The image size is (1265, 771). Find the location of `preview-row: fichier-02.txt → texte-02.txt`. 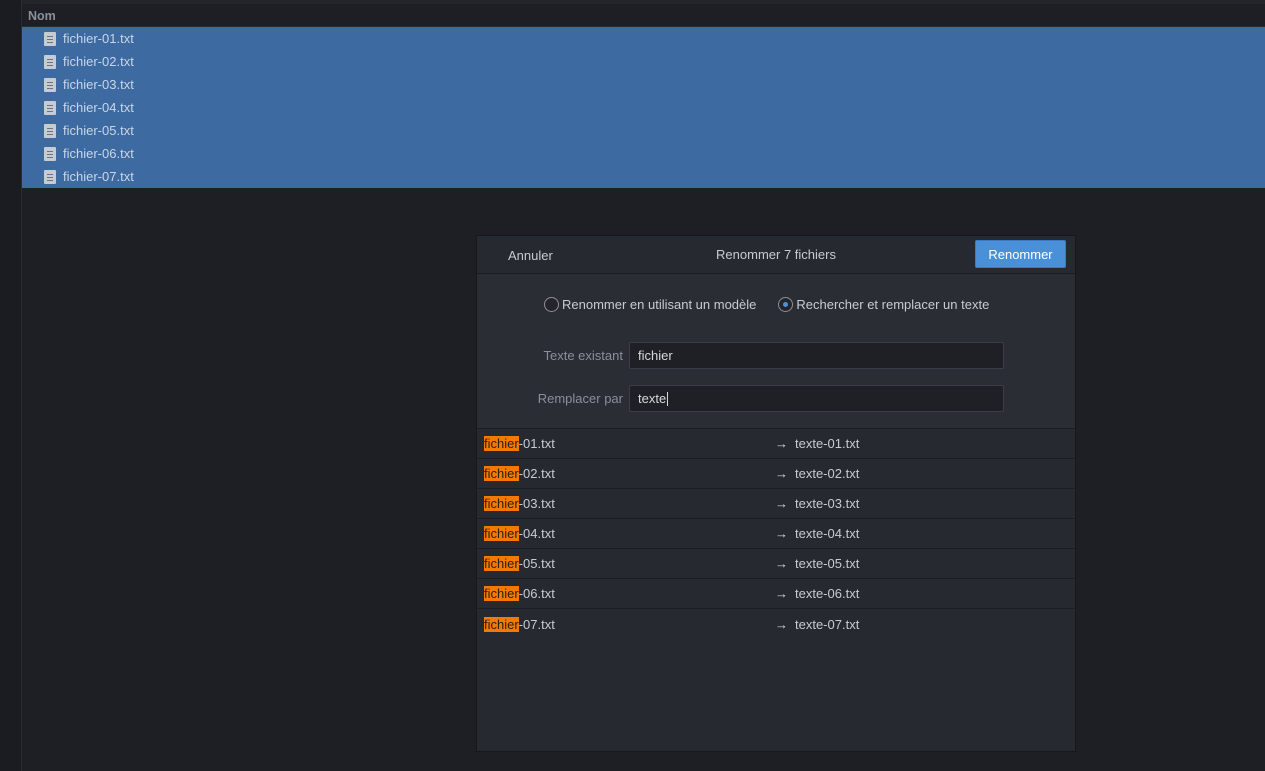

preview-row: fichier-02.txt → texte-02.txt is located at coordinates (776, 474).